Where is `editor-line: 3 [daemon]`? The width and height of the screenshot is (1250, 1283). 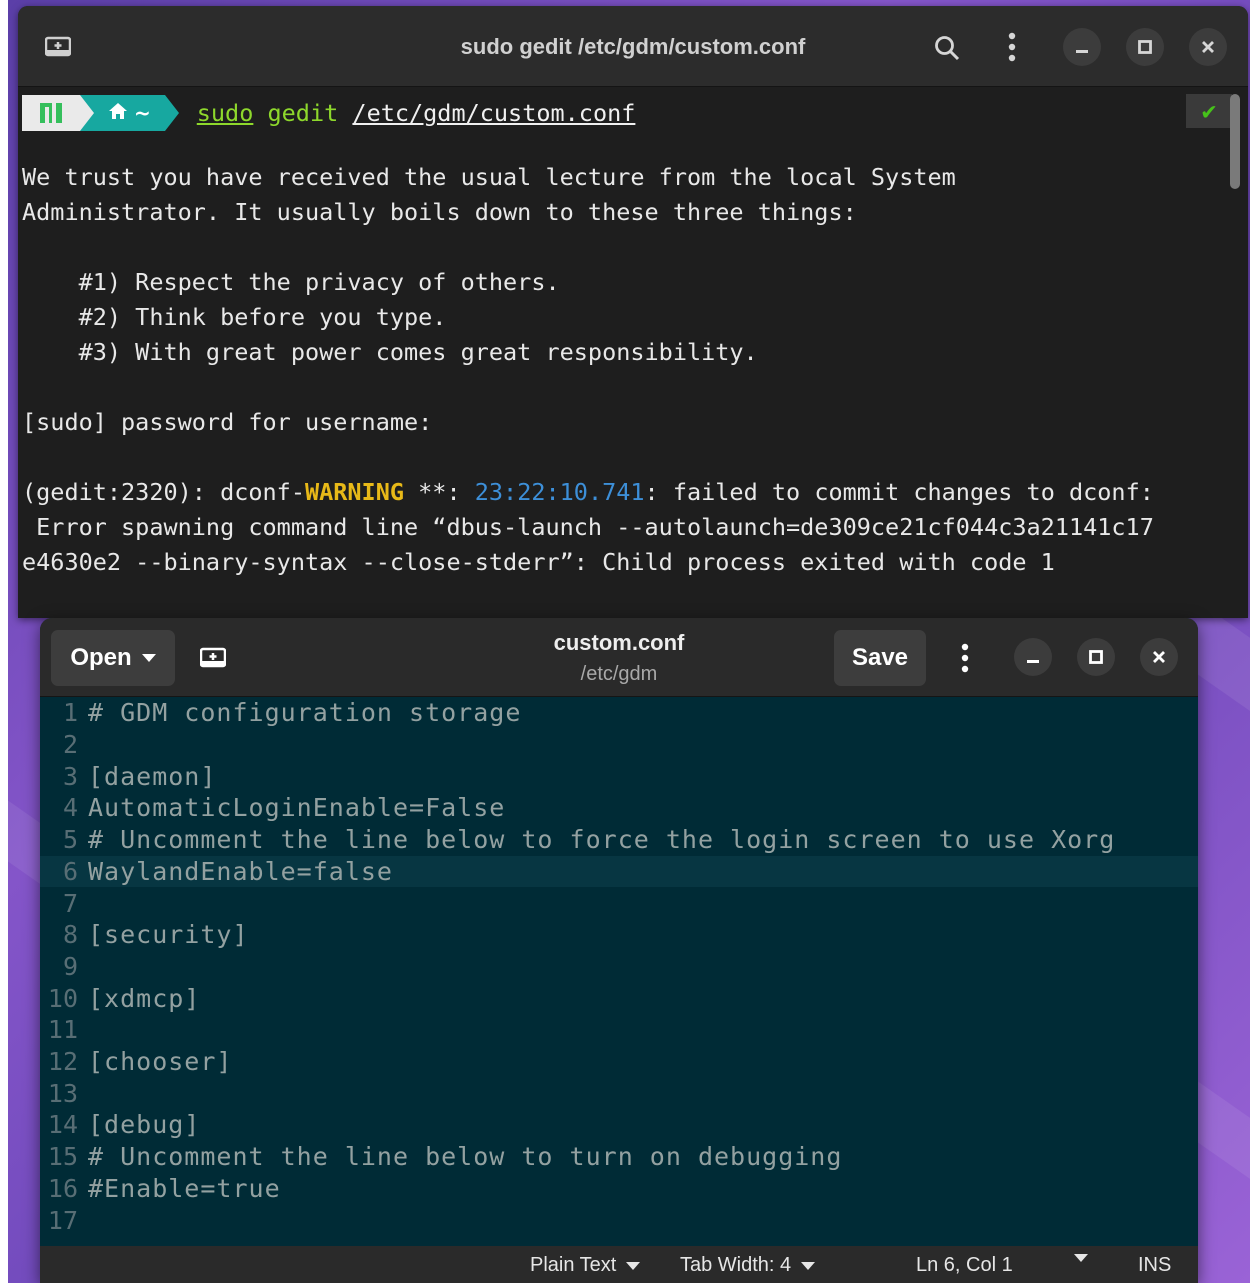 editor-line: 3 [daemon] is located at coordinates (619, 776).